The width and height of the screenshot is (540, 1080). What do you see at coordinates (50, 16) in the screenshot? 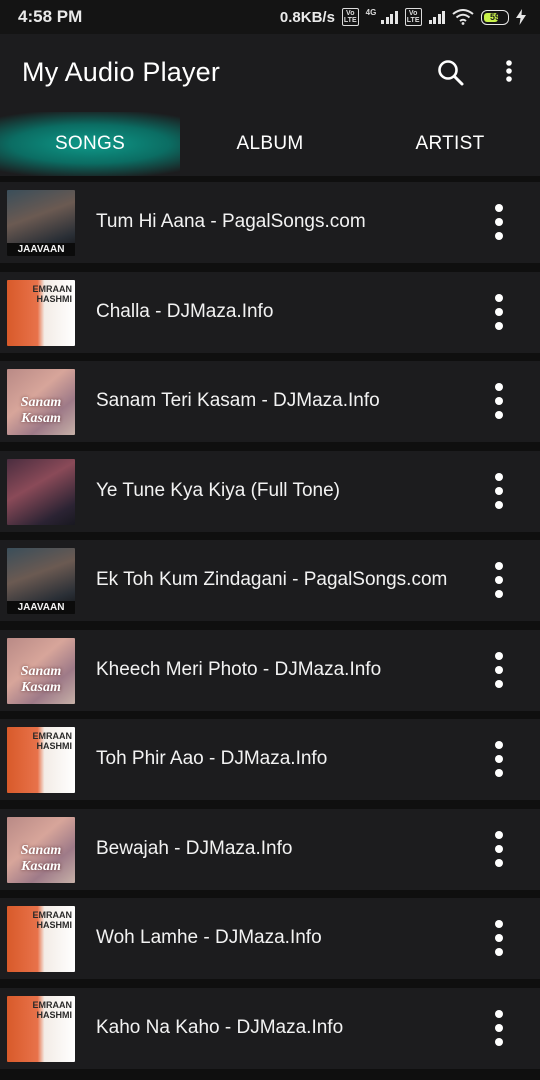
I see `status-time: 4:58 PM` at bounding box center [50, 16].